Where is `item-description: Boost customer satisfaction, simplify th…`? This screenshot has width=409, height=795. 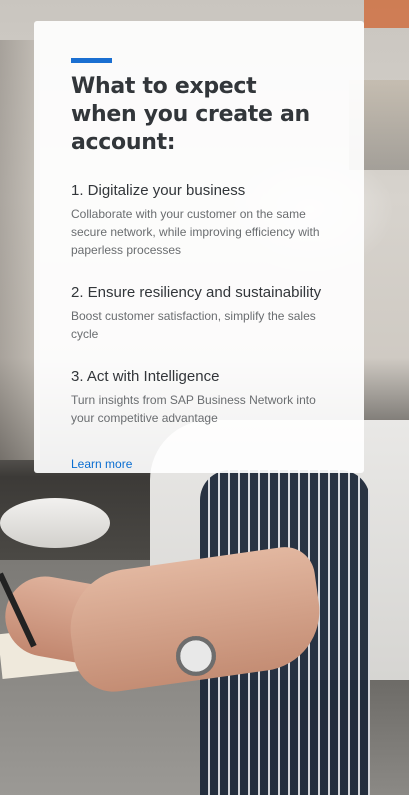
item-description: Boost customer satisfaction, simplify th… is located at coordinates (193, 325).